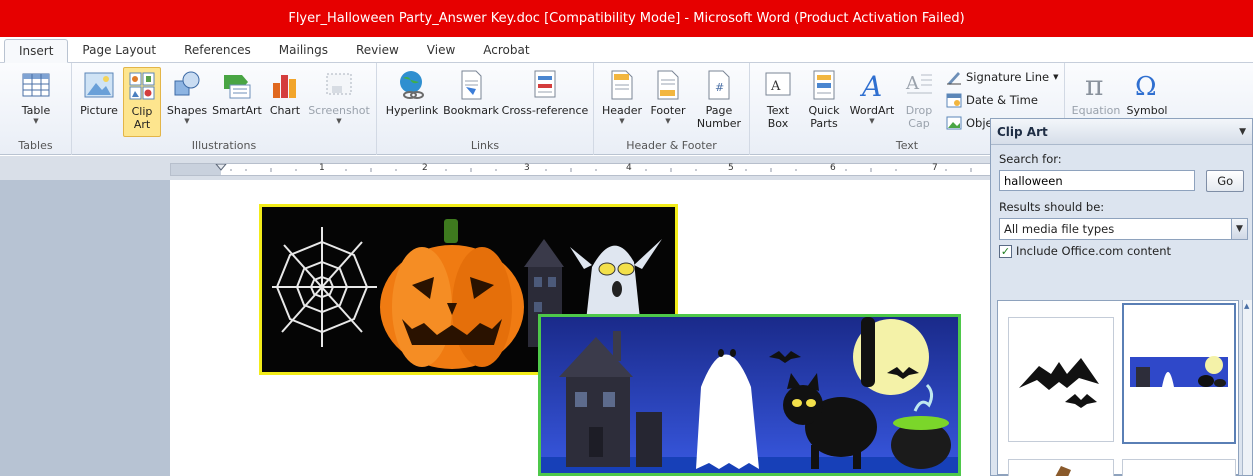 The height and width of the screenshot is (476, 1253). I want to click on date-time-button: Date & Time, so click(992, 100).